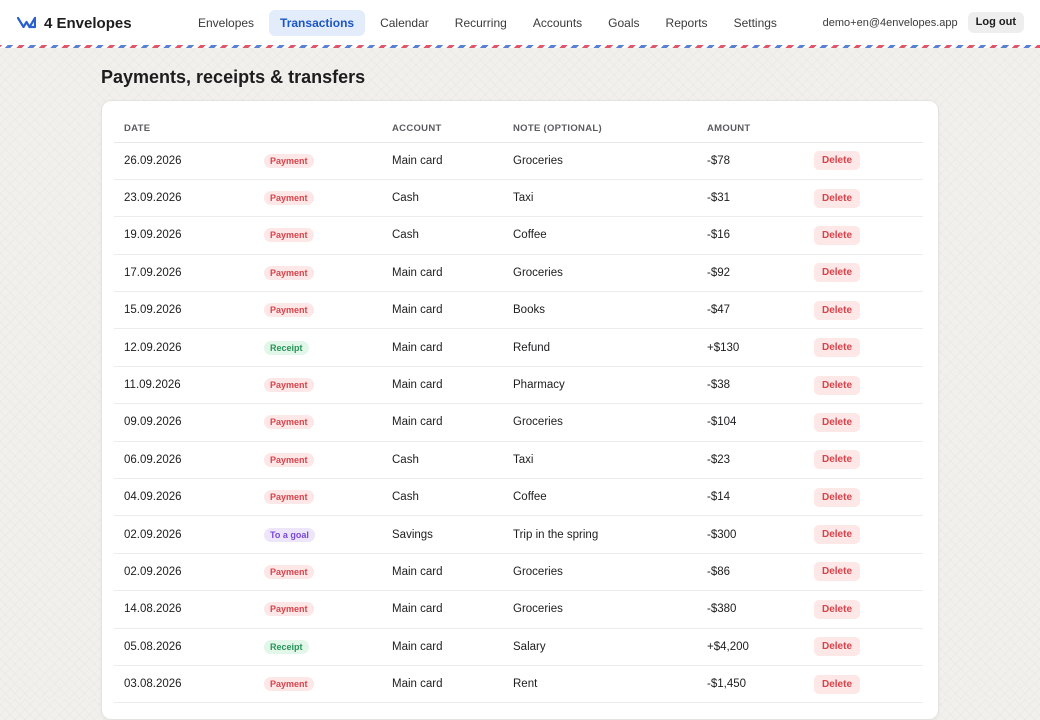 The image size is (1040, 720). I want to click on brand: 4 Envelopes, so click(74, 23).